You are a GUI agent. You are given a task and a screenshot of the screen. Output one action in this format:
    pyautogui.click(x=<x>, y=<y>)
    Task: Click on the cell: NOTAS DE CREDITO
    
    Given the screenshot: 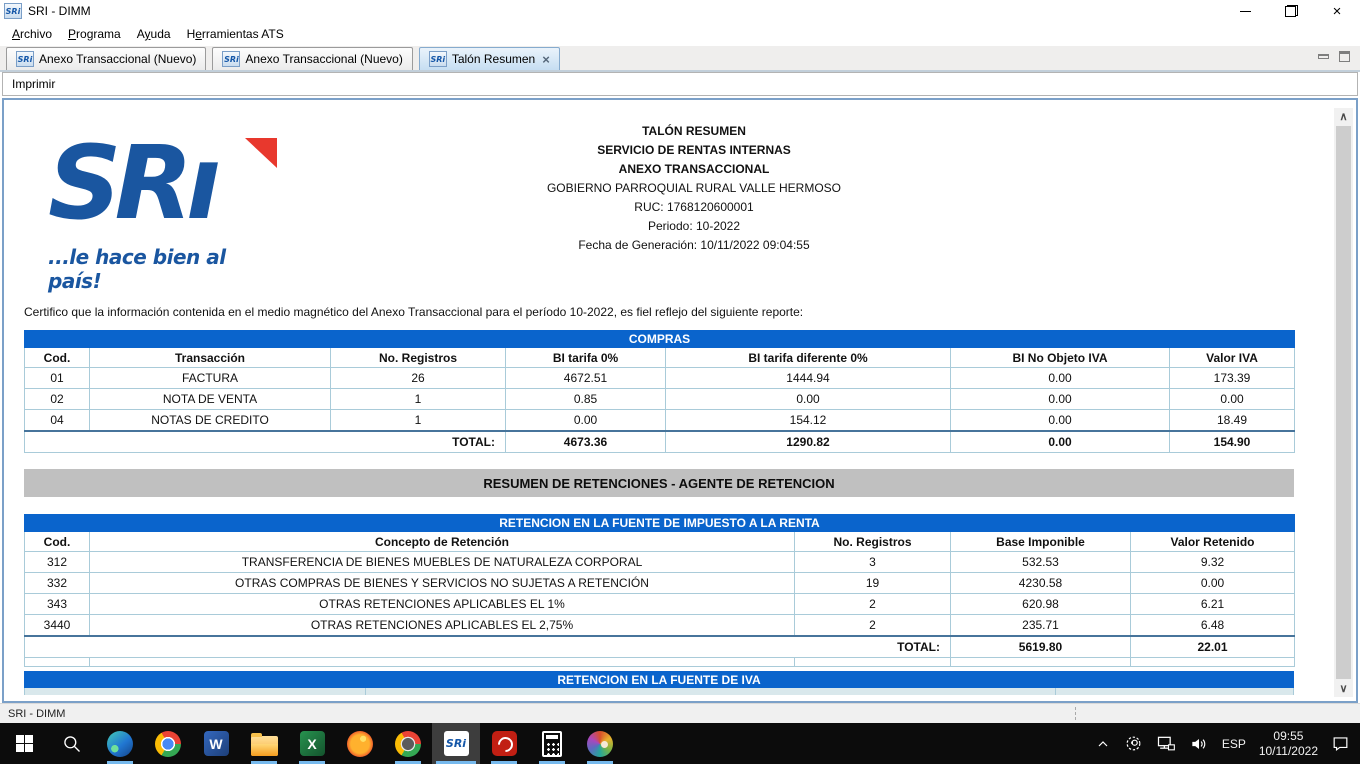 What is the action you would take?
    pyautogui.click(x=210, y=420)
    